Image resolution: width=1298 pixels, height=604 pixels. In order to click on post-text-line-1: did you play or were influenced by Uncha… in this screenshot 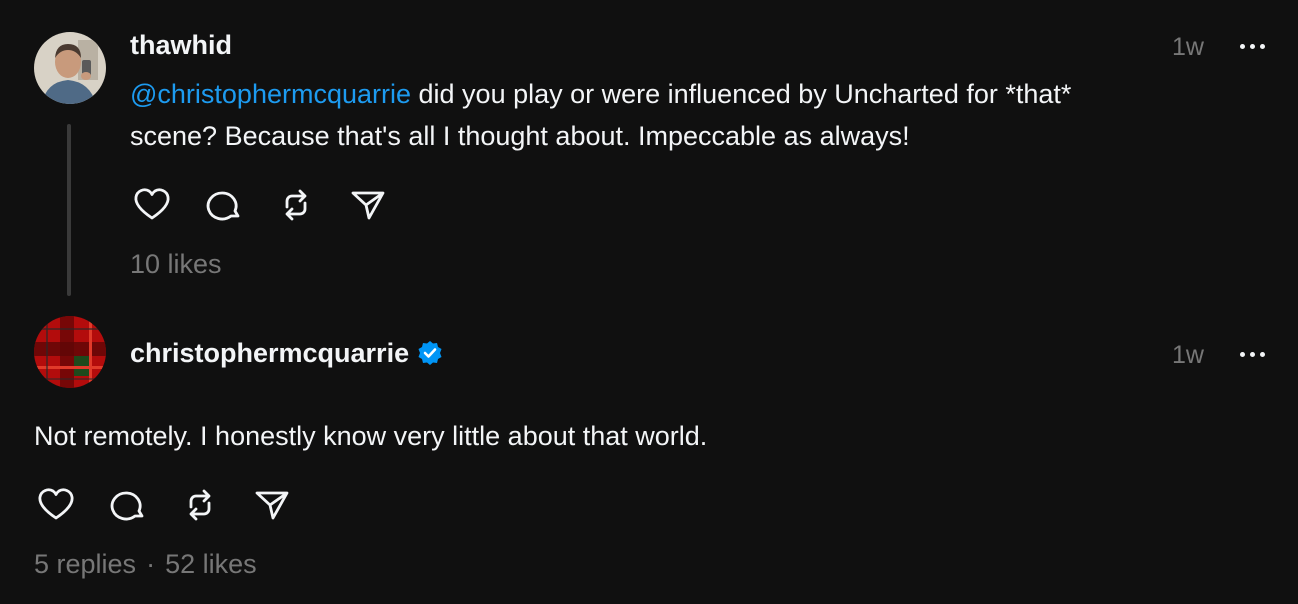, I will do `click(741, 94)`.